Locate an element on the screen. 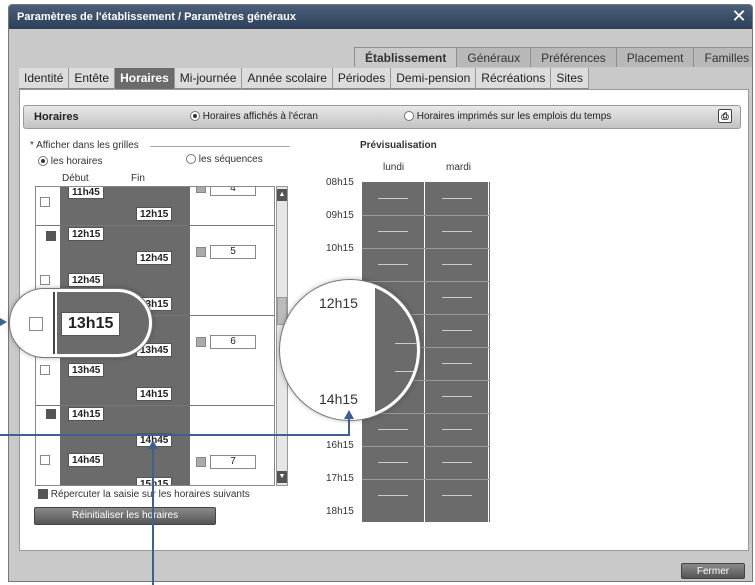 The height and width of the screenshot is (585, 755). zoom-callout-left: 13h15 is located at coordinates (81, 323).